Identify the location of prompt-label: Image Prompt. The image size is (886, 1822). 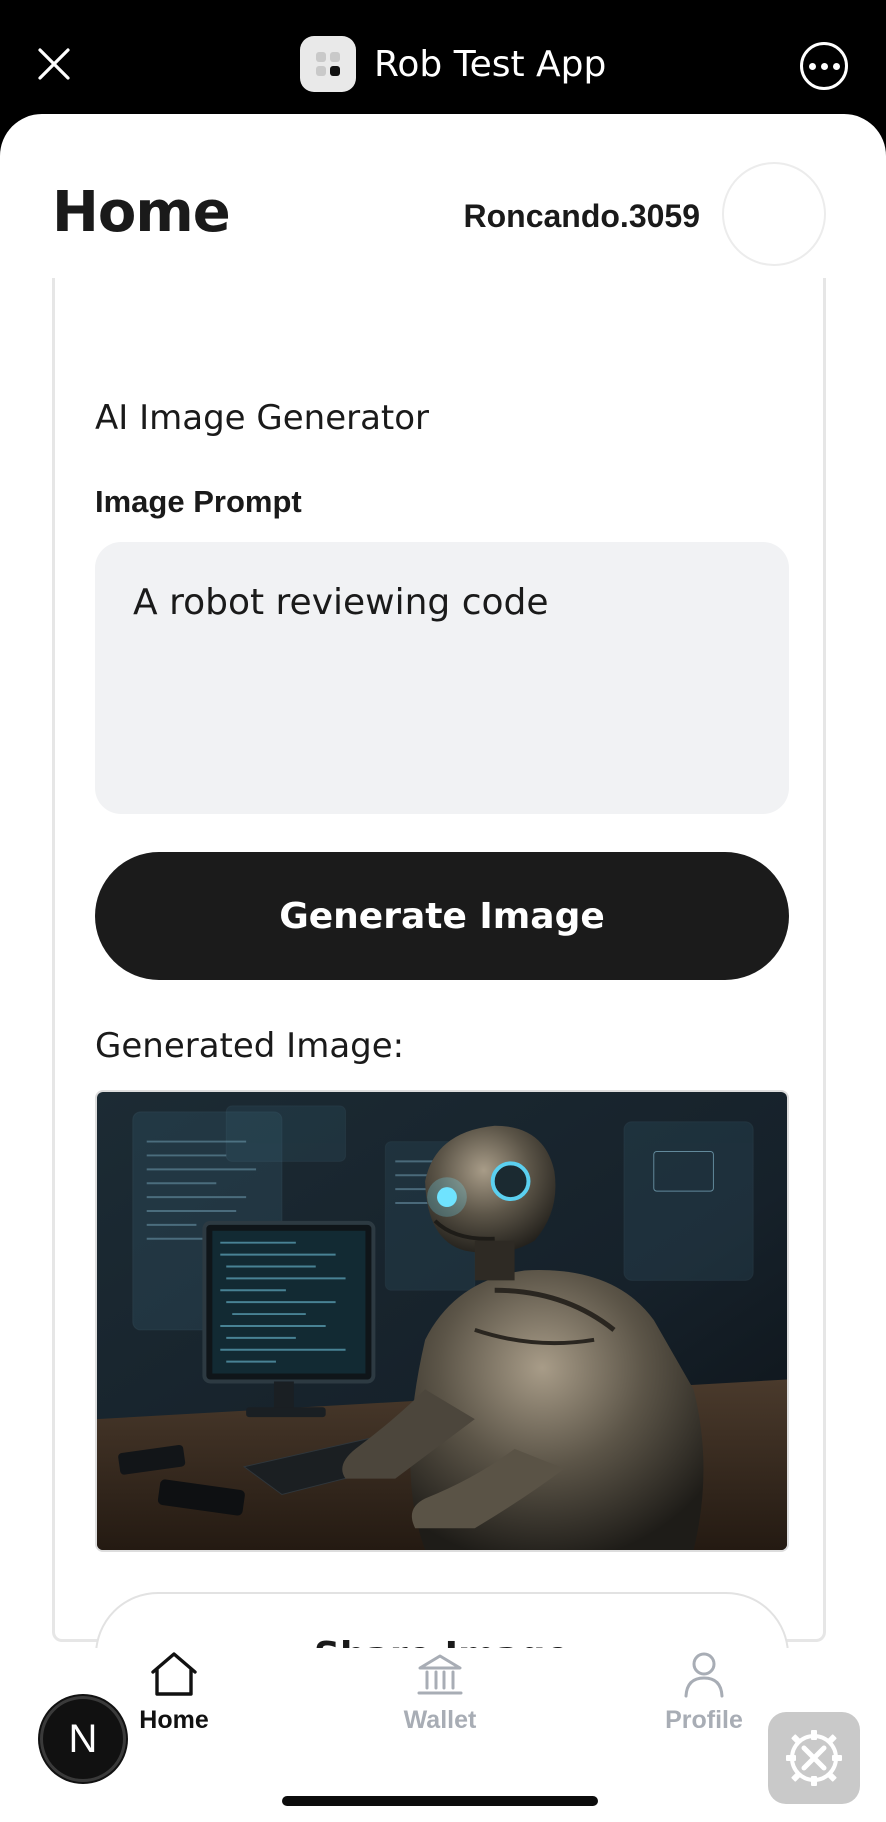
(198, 501).